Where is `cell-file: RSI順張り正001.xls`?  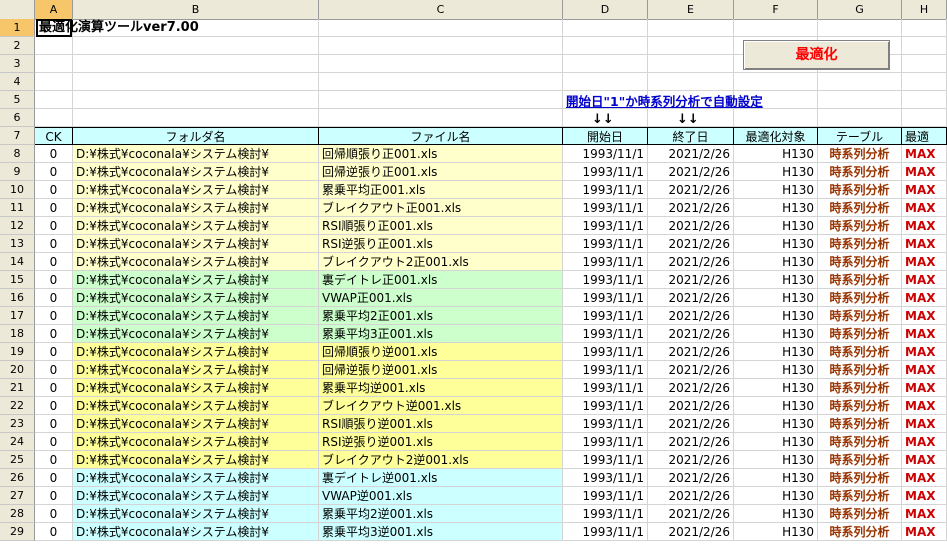 cell-file: RSI順張り正001.xls is located at coordinates (441, 226).